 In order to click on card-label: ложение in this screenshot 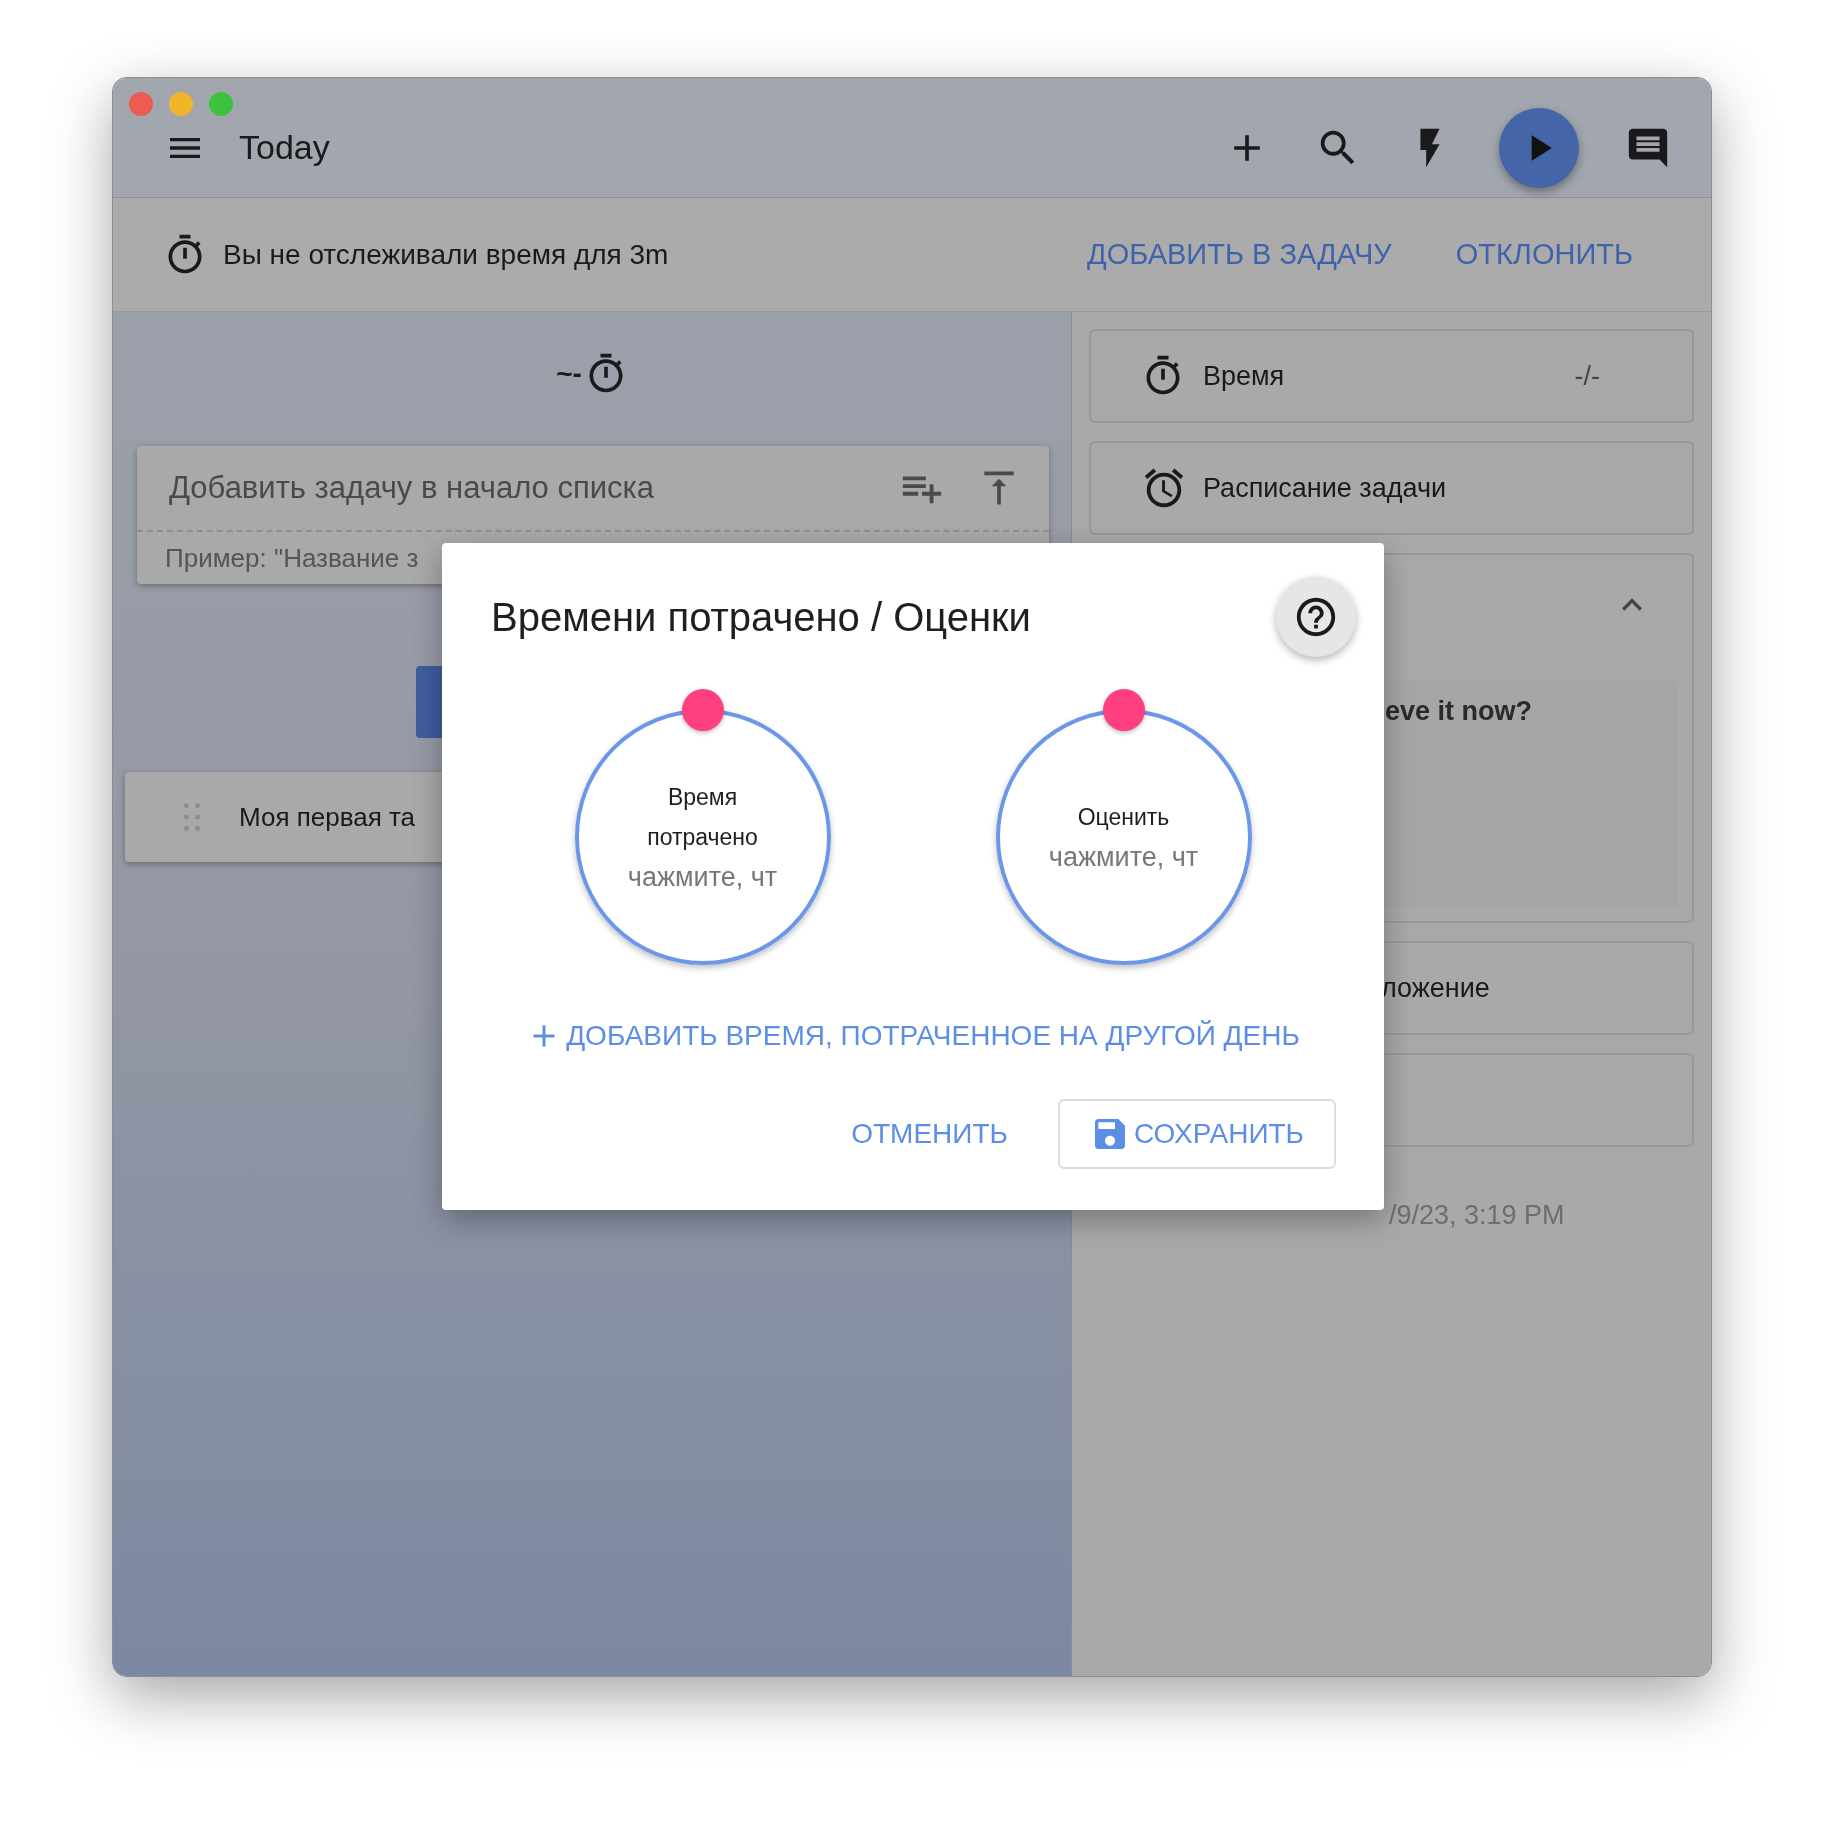, I will do `click(1435, 988)`.